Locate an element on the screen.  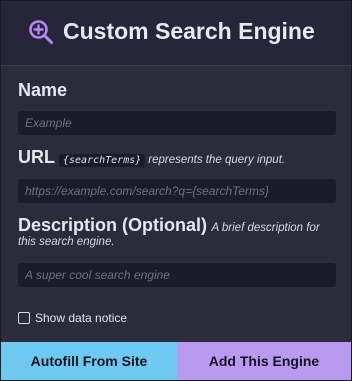
url-label: URL is located at coordinates (36, 157).